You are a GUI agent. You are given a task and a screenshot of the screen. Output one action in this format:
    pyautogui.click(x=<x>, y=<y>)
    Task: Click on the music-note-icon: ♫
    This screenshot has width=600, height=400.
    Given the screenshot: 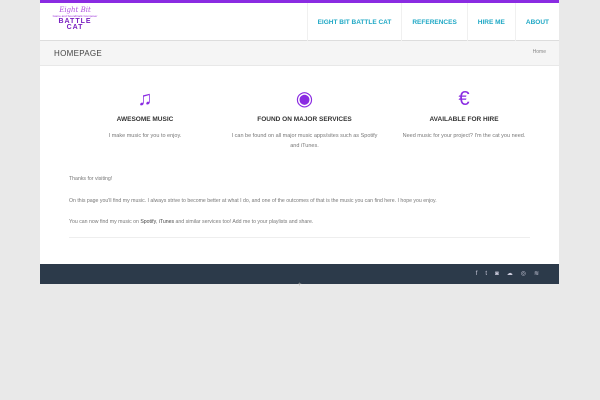 What is the action you would take?
    pyautogui.click(x=145, y=99)
    